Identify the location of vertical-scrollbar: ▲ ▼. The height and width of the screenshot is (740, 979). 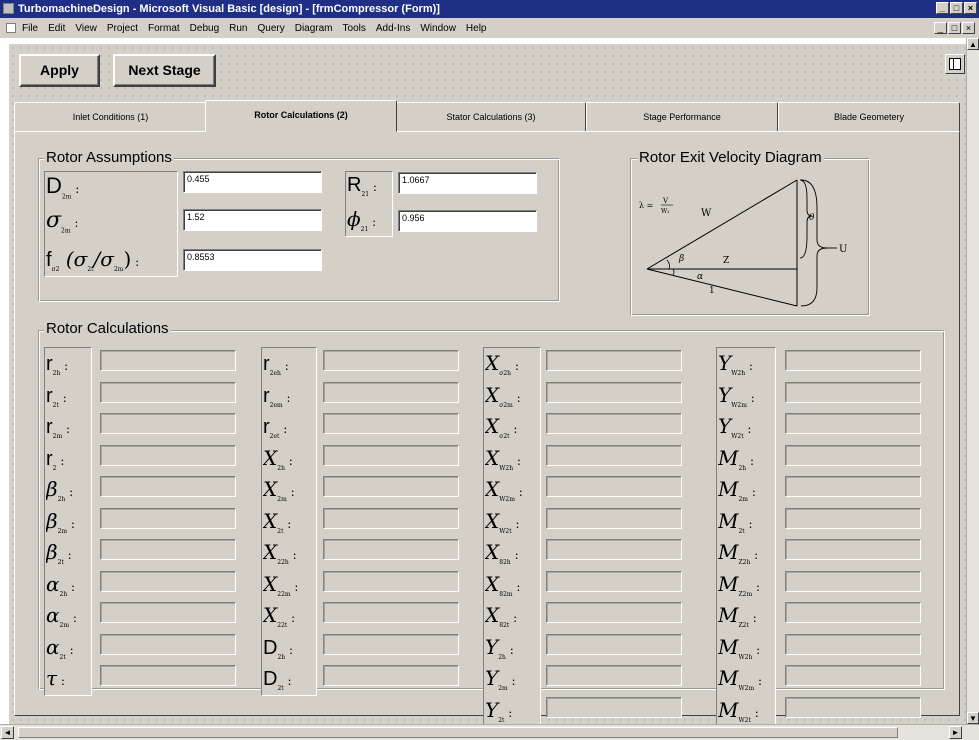
(972, 381).